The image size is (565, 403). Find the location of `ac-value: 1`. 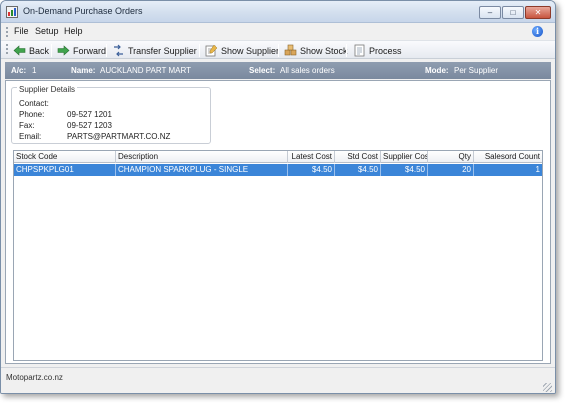

ac-value: 1 is located at coordinates (34, 70).